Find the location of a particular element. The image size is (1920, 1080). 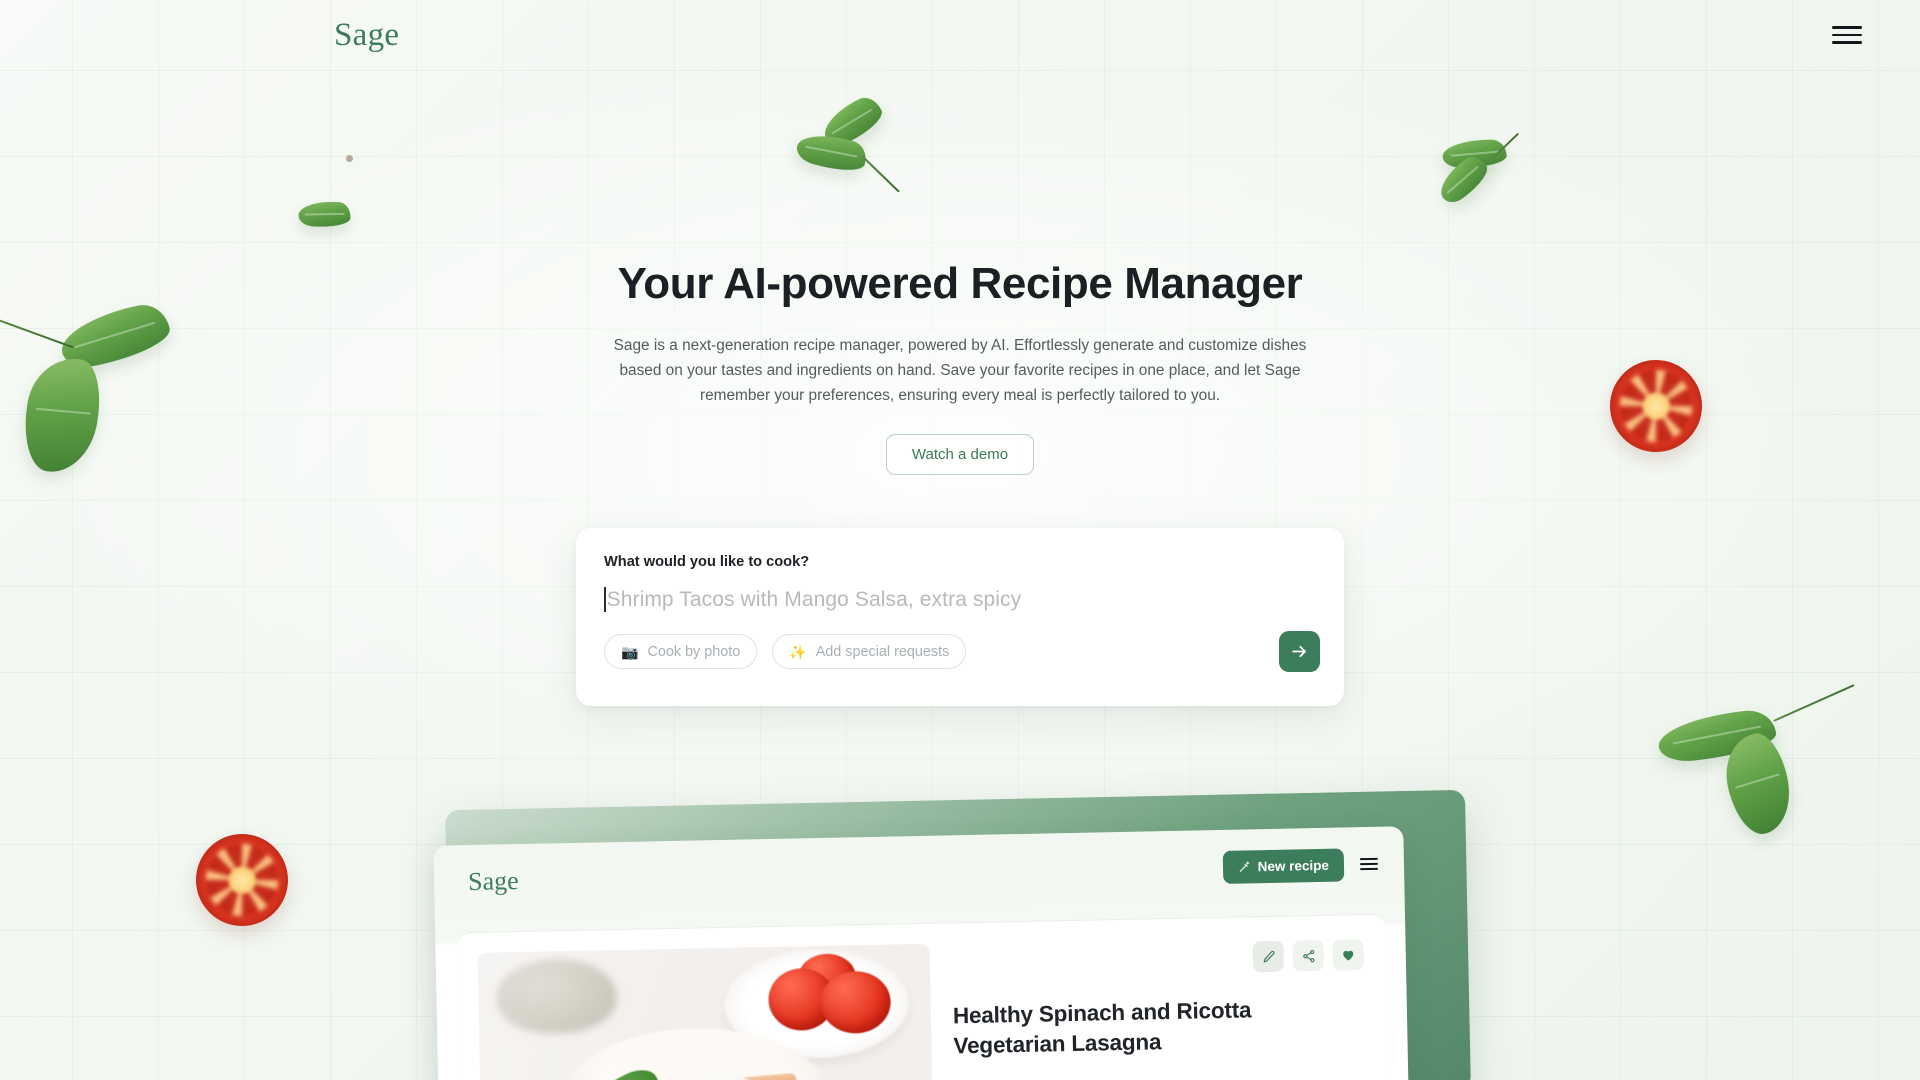

camera-icon: 📷 is located at coordinates (630, 651).